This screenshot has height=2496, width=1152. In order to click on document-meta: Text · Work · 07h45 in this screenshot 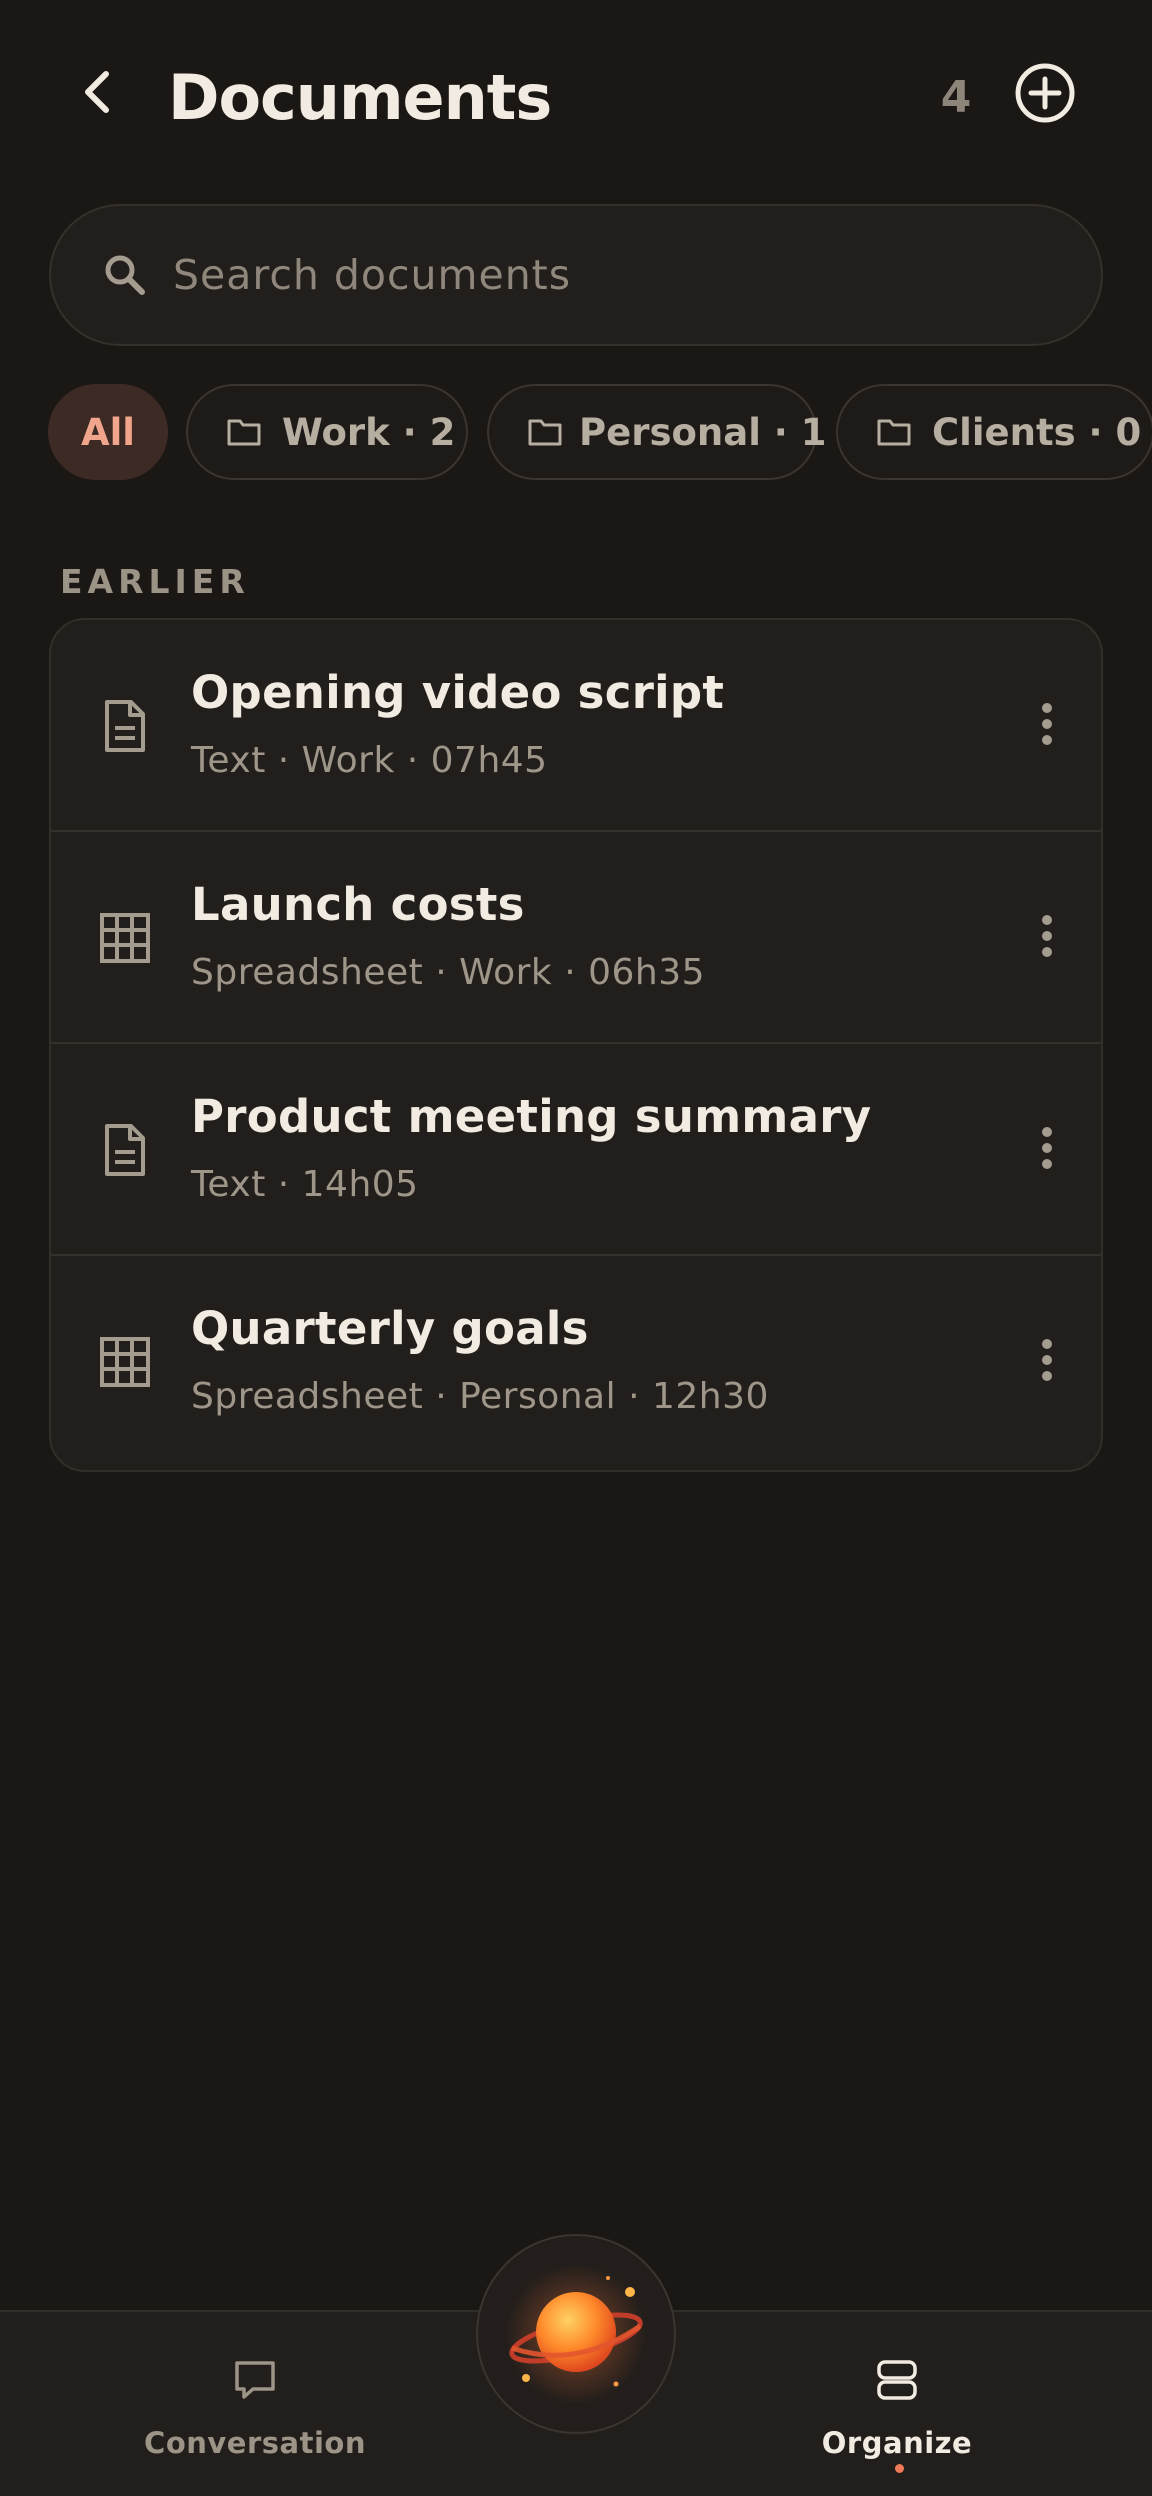, I will do `click(369, 760)`.